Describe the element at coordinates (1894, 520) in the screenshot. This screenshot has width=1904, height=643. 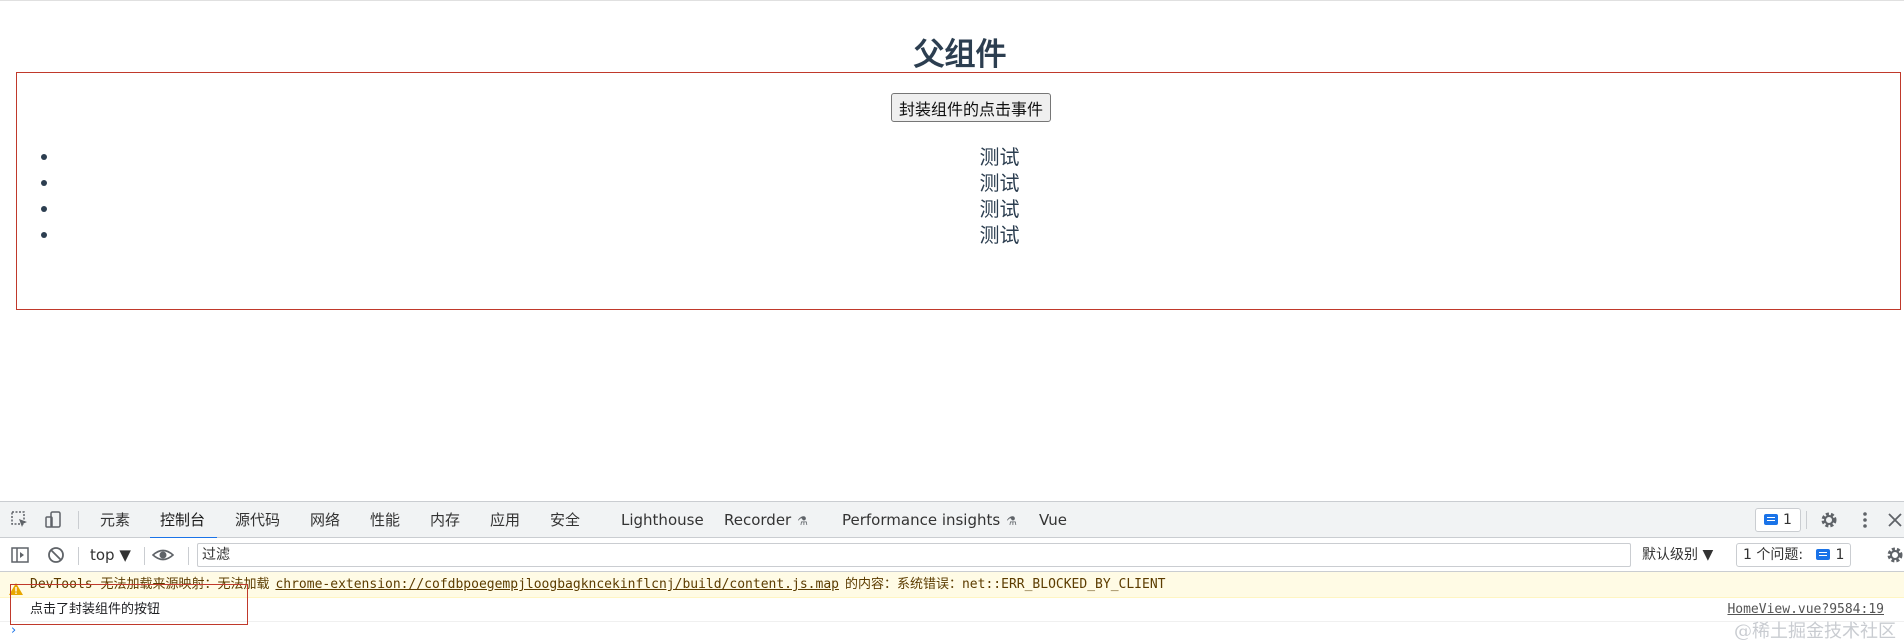
I see `close-icon` at that location.